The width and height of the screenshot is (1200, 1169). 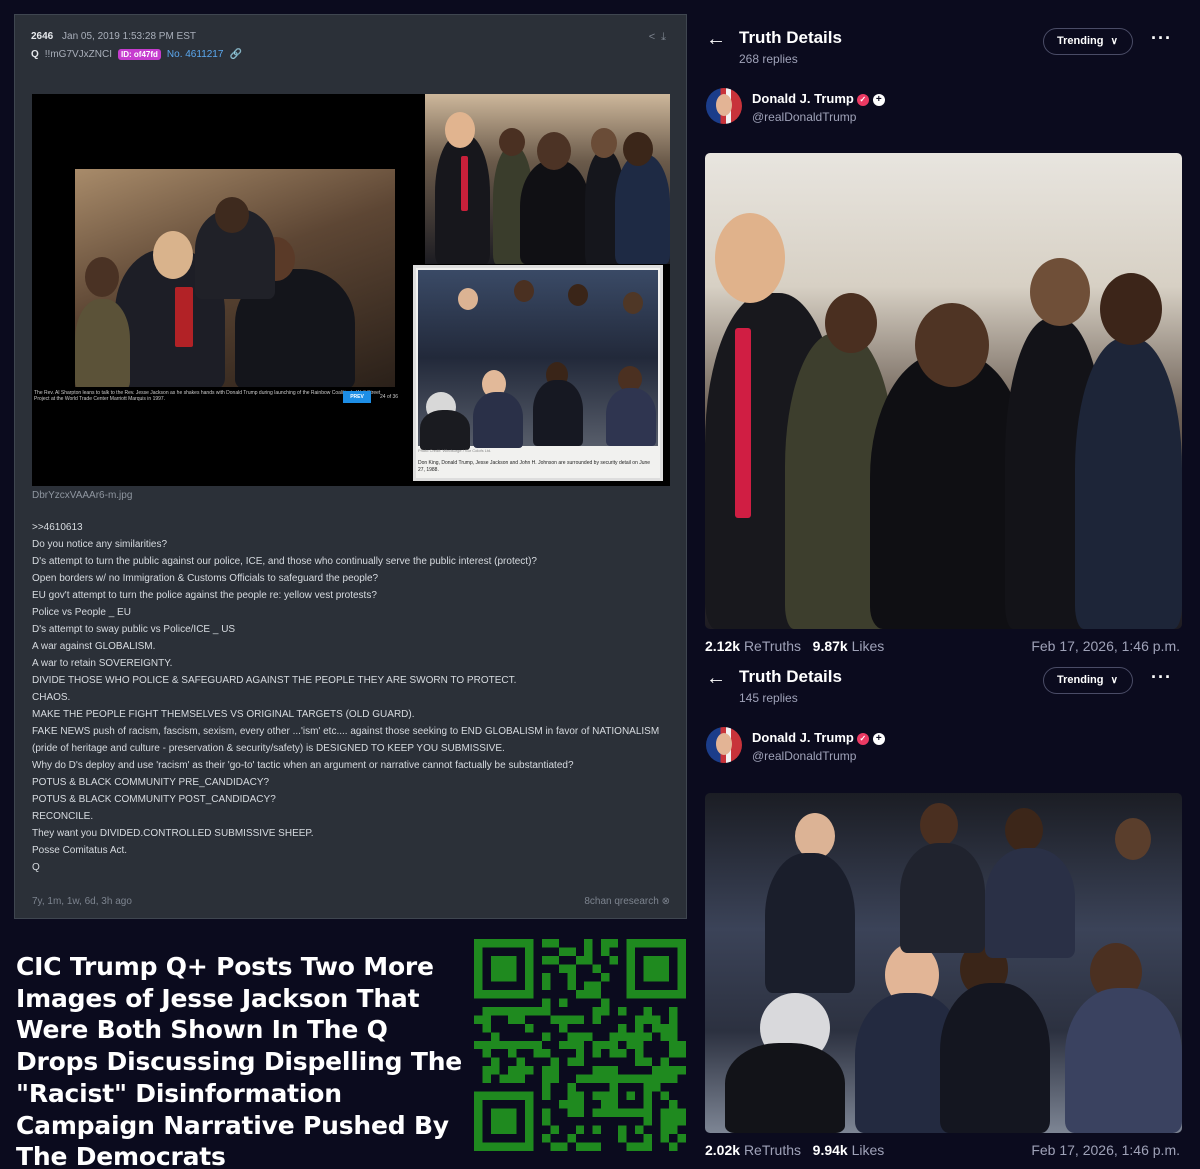 What do you see at coordinates (722, 1150) in the screenshot?
I see `retruths-count: 2.02k` at bounding box center [722, 1150].